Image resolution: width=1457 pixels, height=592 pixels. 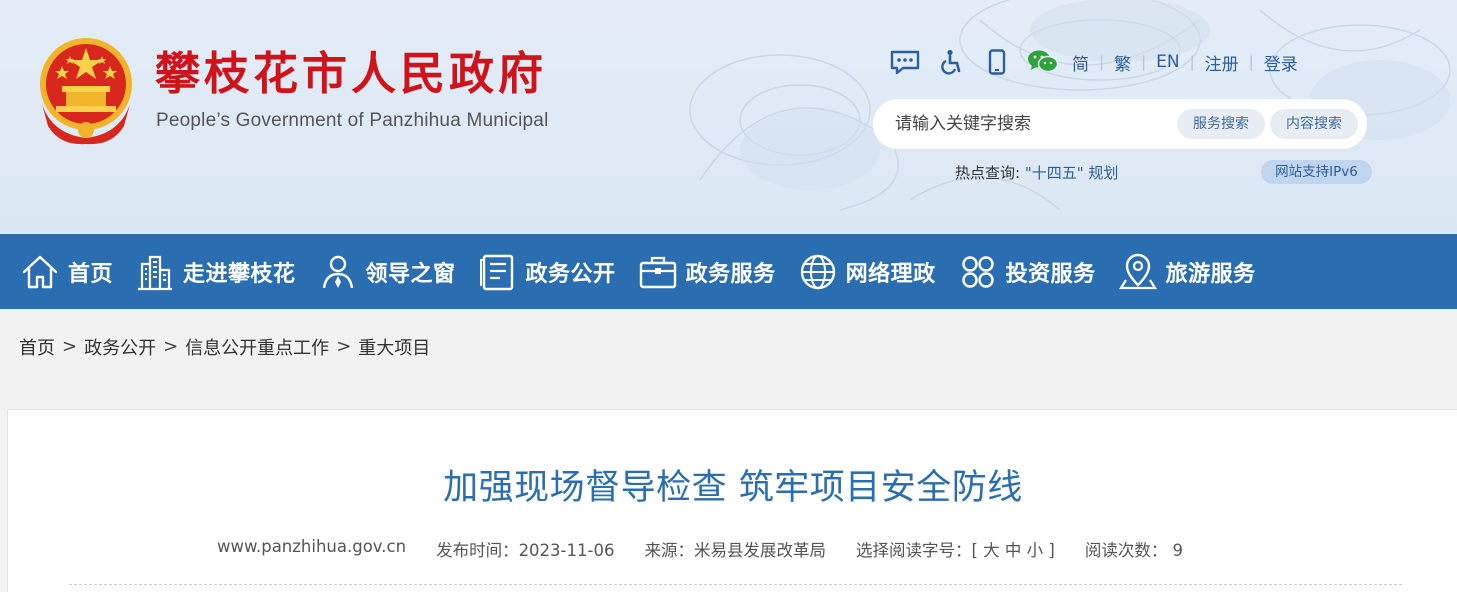 What do you see at coordinates (312, 546) in the screenshot?
I see `article-site: www.panzhihua.gov.cn` at bounding box center [312, 546].